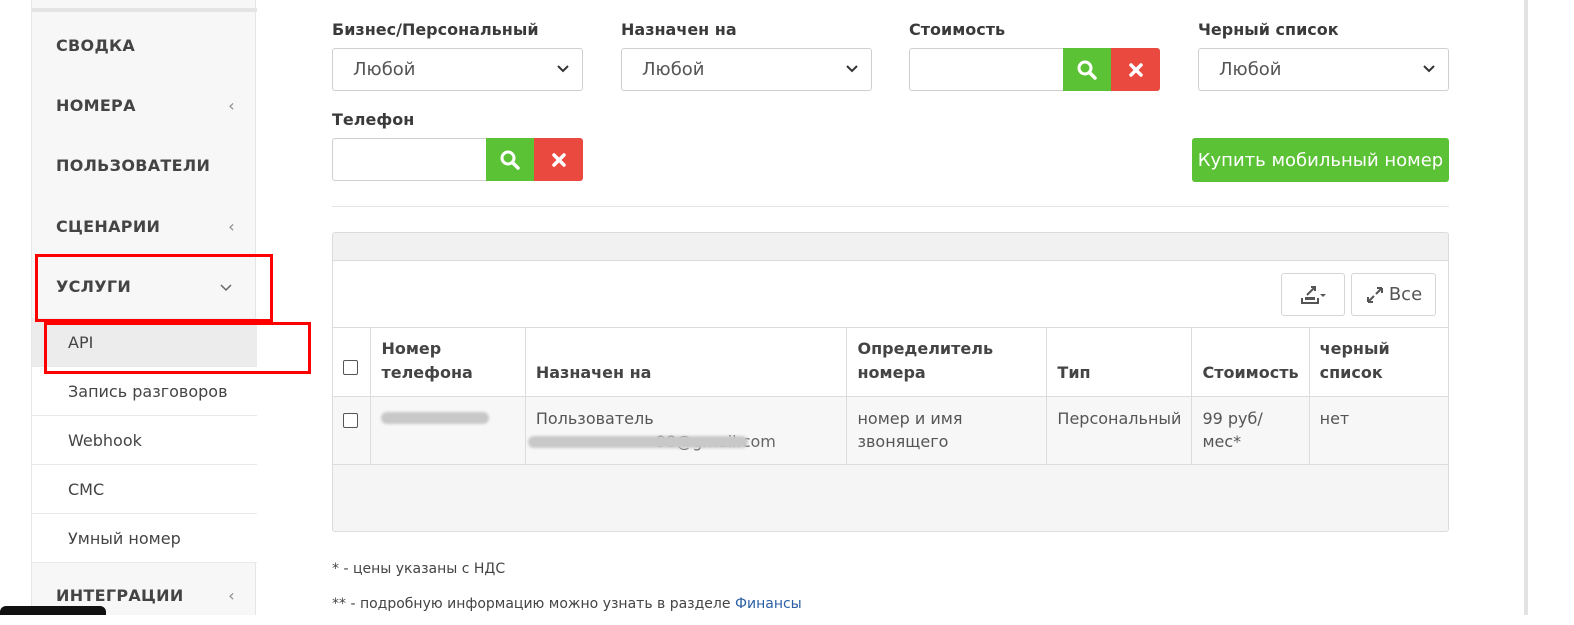 The image size is (1574, 625). I want to click on sidebar-item-numbers: НОМЕРА ‹, so click(144, 105).